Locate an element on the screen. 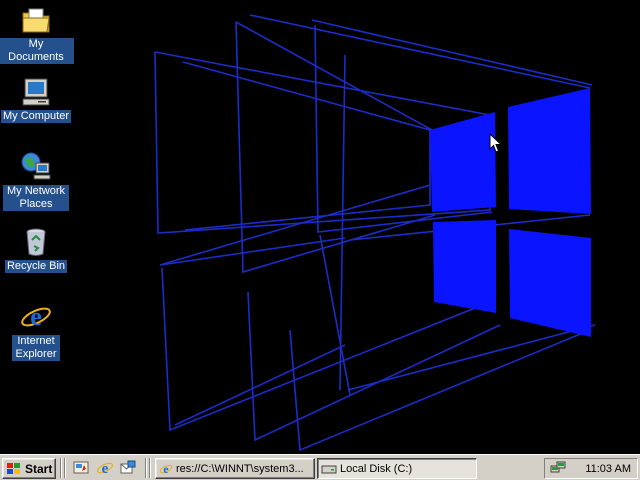  clock: 11:03 AM is located at coordinates (608, 469).